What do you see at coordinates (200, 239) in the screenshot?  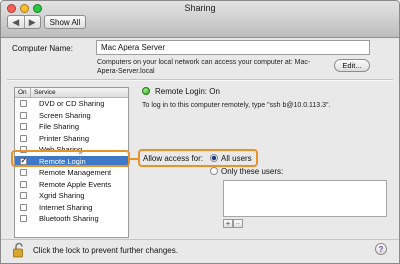 I see `footer-divider` at bounding box center [200, 239].